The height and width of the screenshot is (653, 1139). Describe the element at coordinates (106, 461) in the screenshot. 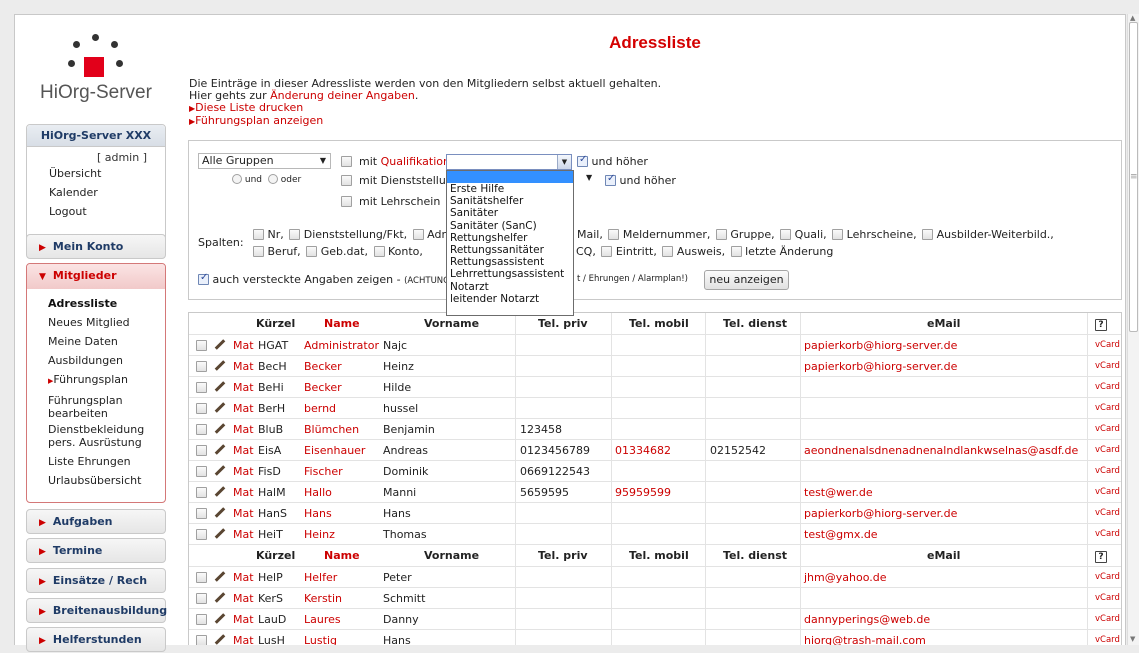

I see `submenu-liste-ehrungen: Liste Ehrungen` at that location.